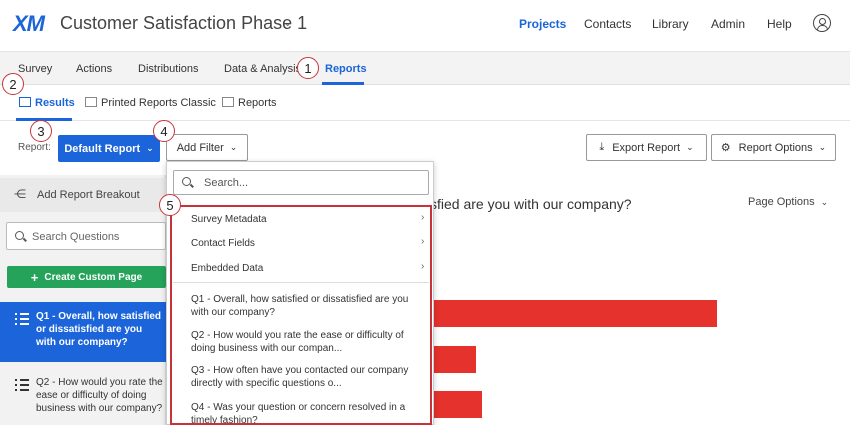 This screenshot has height=425, width=850. Describe the element at coordinates (13, 84) in the screenshot. I see `callout-2: 2` at that location.